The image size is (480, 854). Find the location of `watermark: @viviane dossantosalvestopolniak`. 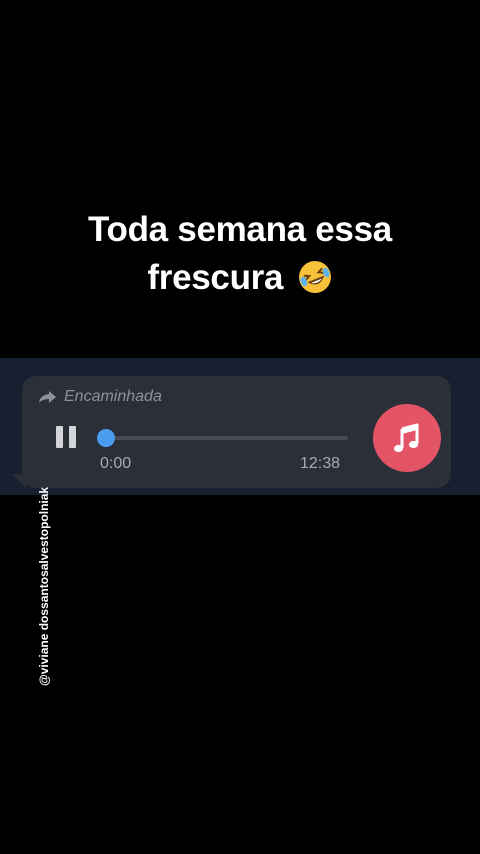

watermark: @viviane dossantosalvestopolniak is located at coordinates (44, 586).